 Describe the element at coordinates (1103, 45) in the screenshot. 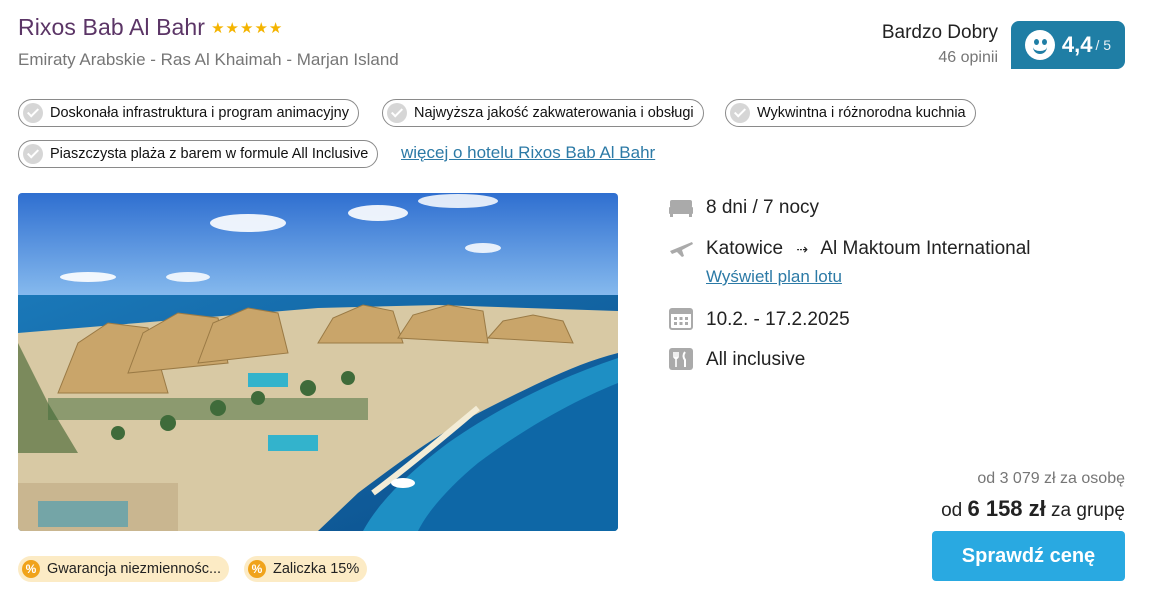

I see `rating-max: / 5` at that location.